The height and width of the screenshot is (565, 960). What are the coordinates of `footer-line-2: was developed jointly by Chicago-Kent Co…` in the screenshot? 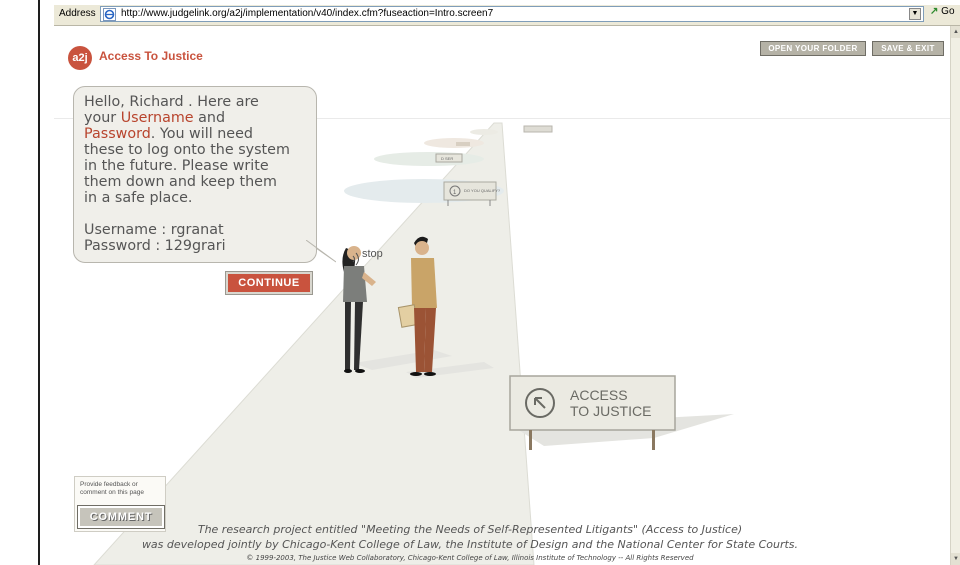 It's located at (470, 544).